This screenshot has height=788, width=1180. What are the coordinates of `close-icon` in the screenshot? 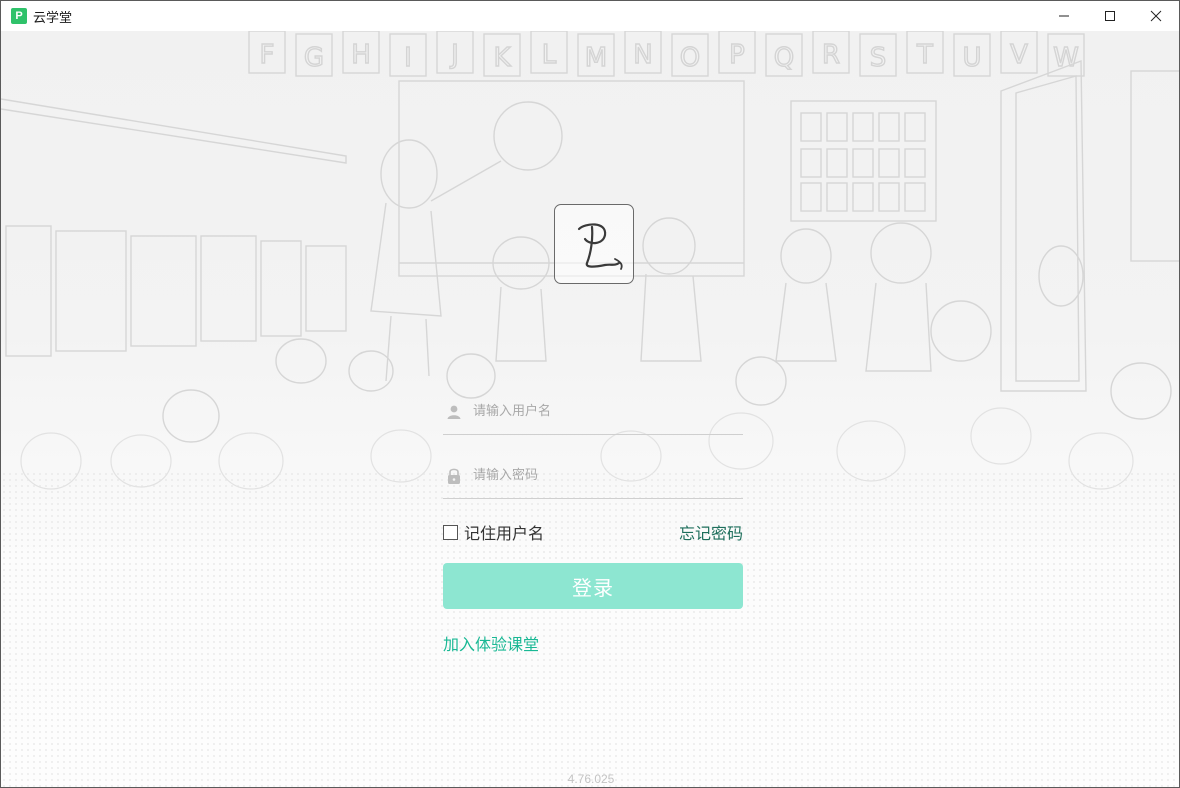 It's located at (1156, 16).